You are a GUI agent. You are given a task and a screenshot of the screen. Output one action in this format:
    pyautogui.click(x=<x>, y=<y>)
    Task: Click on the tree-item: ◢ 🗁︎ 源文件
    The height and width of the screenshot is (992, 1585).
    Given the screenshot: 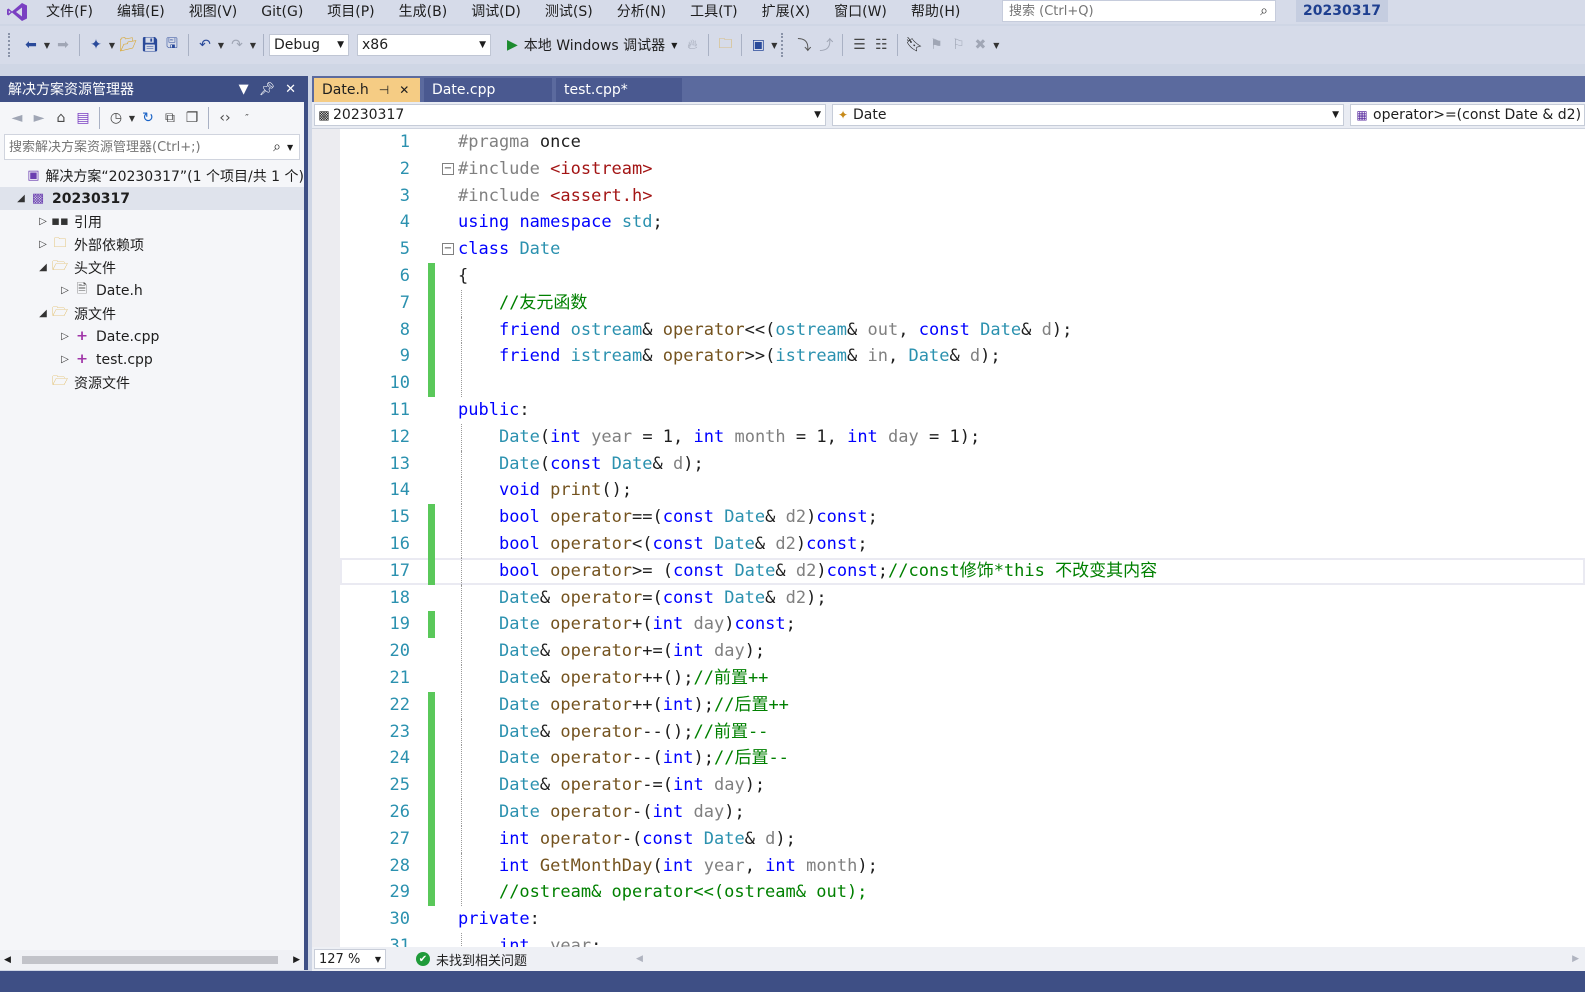 What is the action you would take?
    pyautogui.click(x=152, y=313)
    